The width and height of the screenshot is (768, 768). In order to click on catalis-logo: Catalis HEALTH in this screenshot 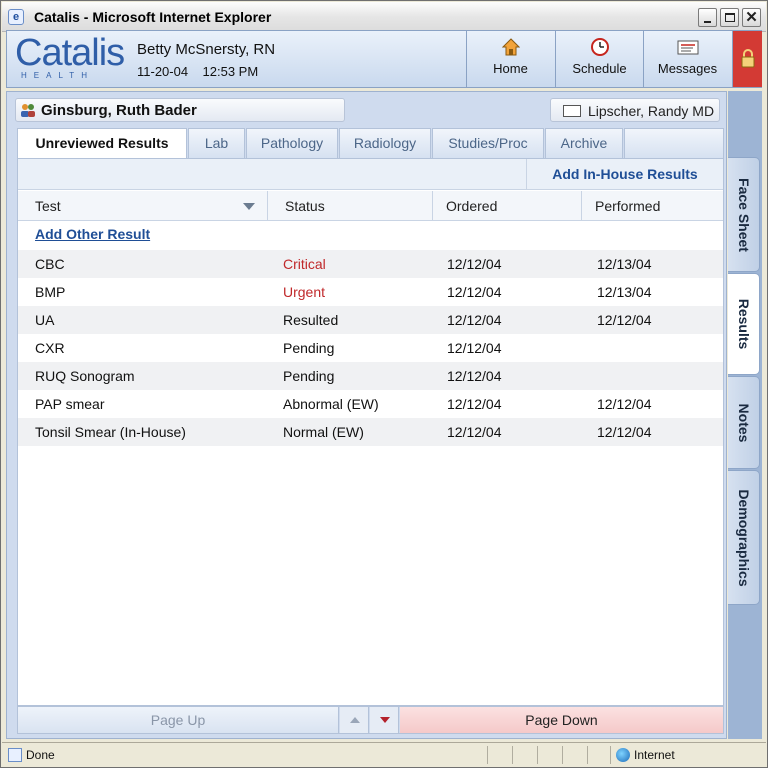, I will do `click(71, 57)`.